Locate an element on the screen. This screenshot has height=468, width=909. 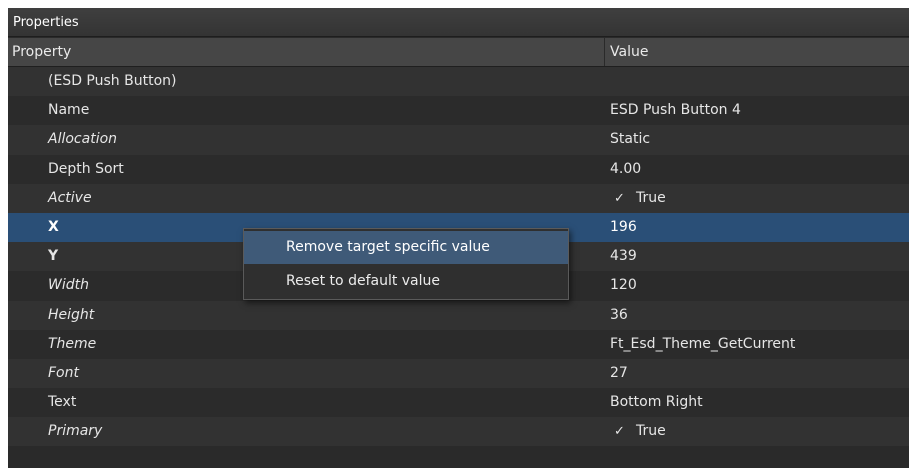
property-value: 196 is located at coordinates (623, 227).